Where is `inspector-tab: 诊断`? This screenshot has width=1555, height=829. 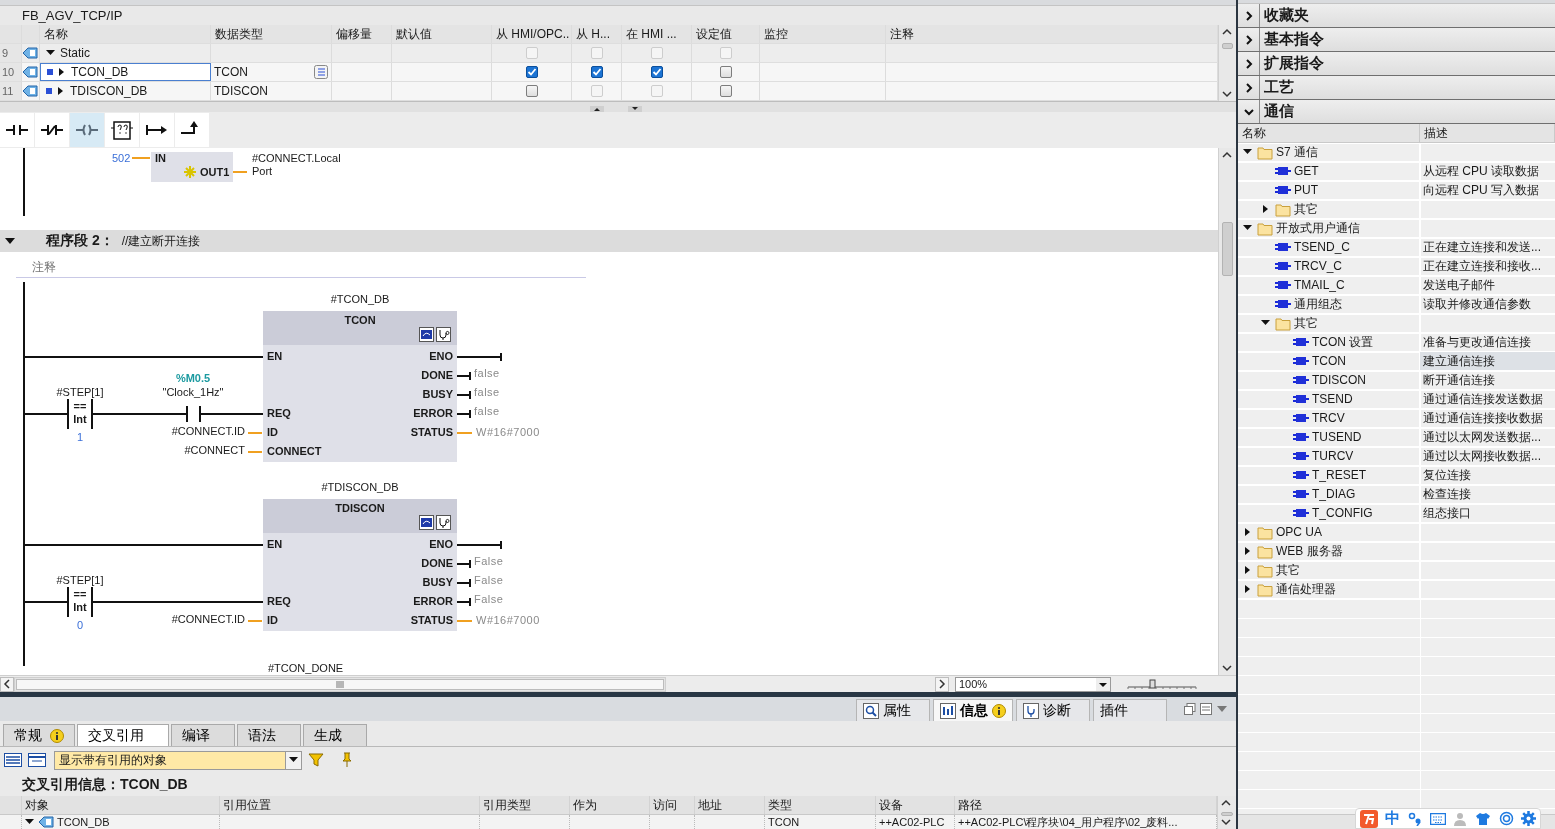
inspector-tab: 诊断 is located at coordinates (1053, 710).